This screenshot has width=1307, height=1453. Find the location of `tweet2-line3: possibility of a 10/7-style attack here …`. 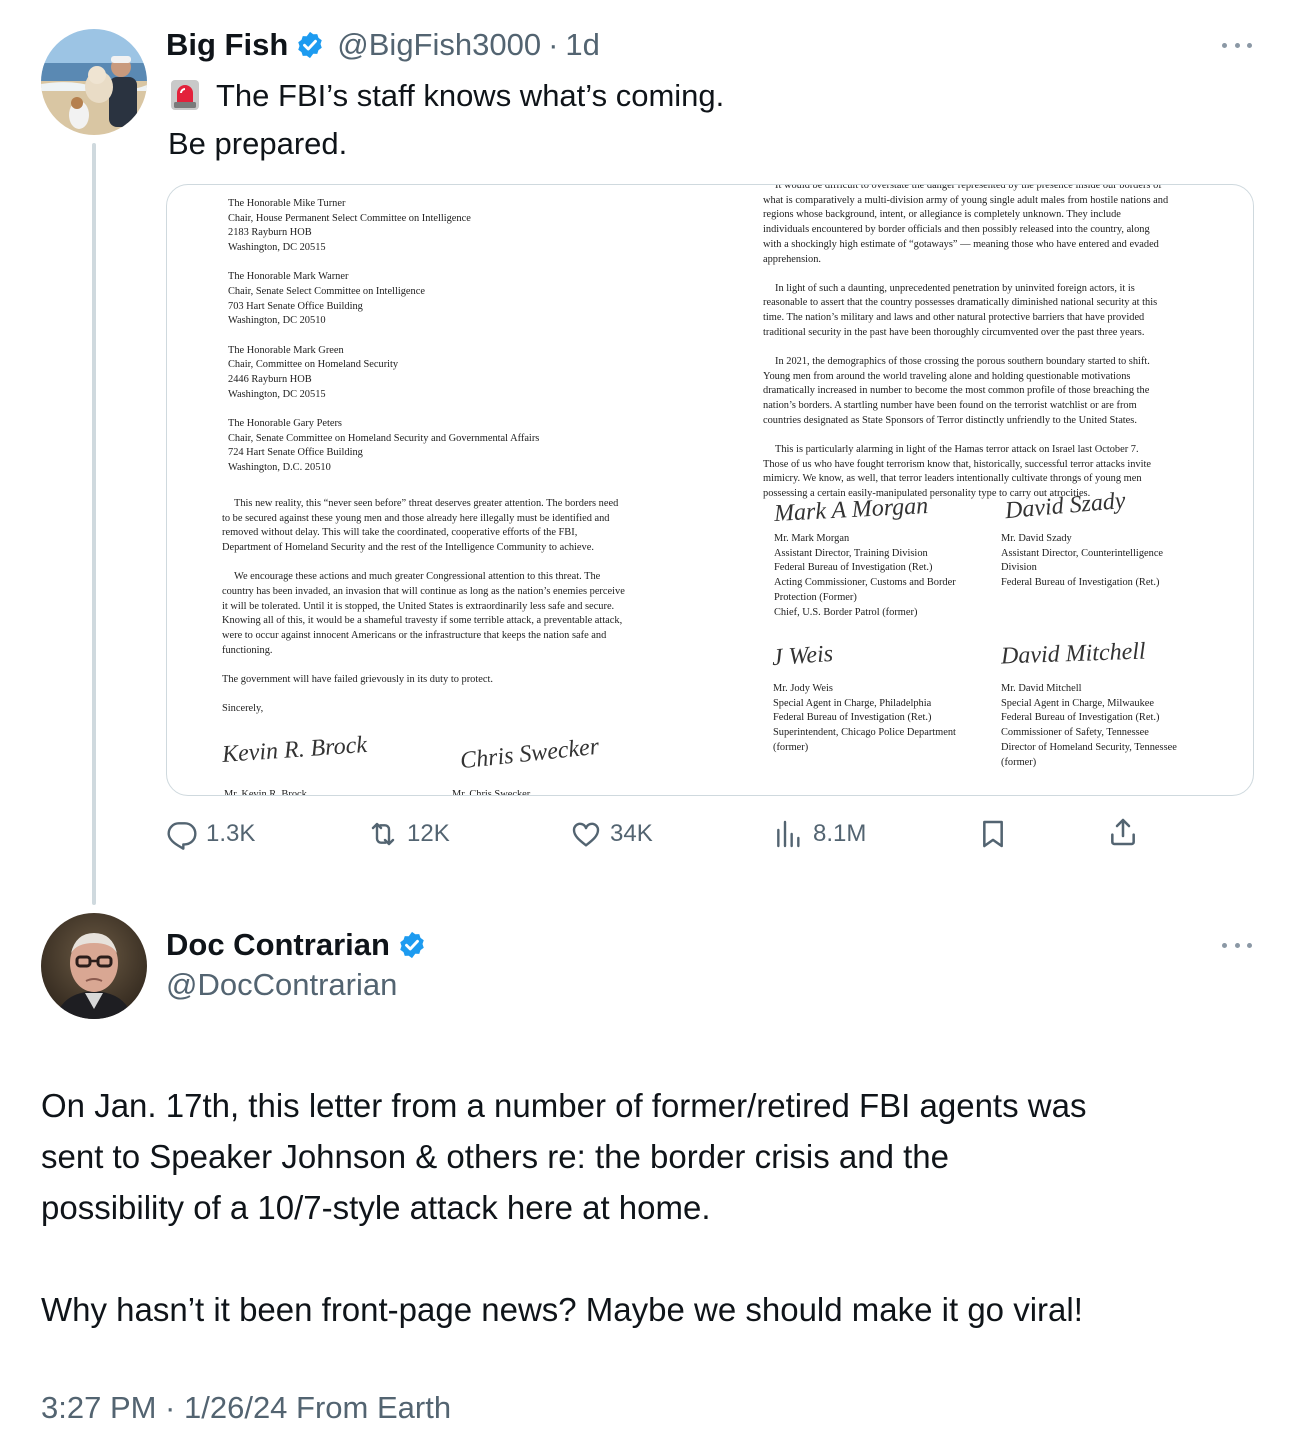

tweet2-line3: possibility of a 10/7-style attack here … is located at coordinates (376, 1207).